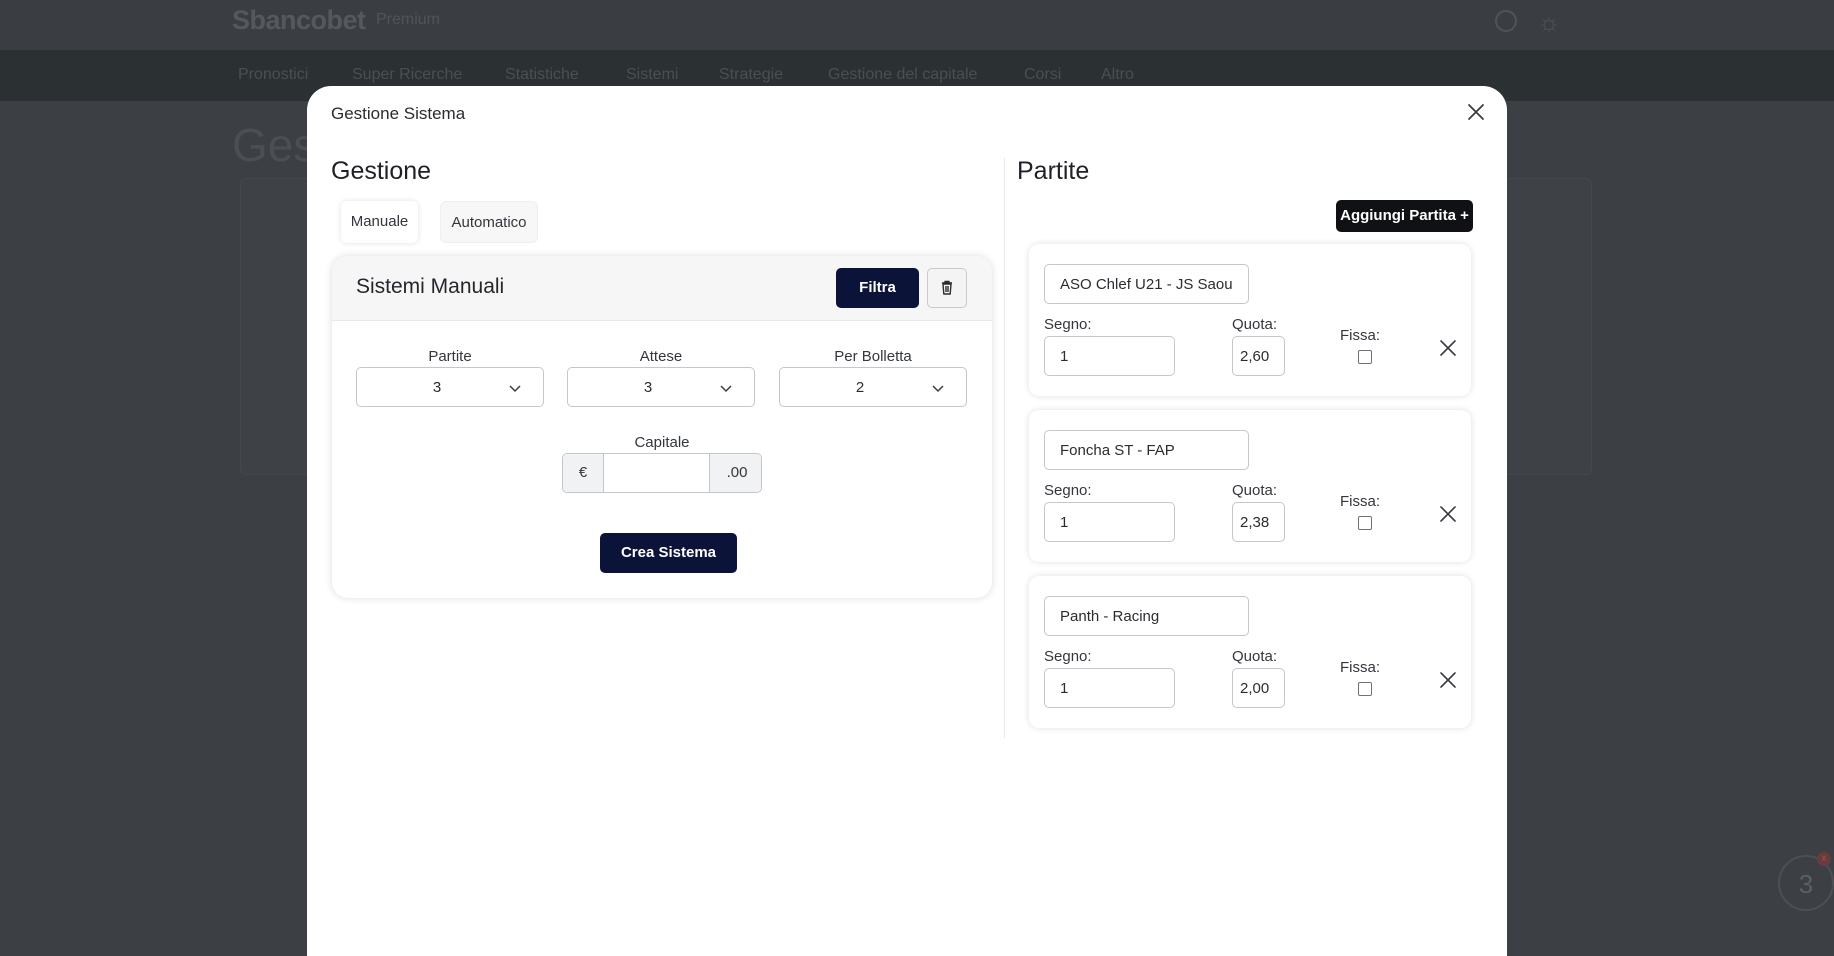 The height and width of the screenshot is (956, 1834). I want to click on nav-item-pronostici: Pronostici, so click(273, 74).